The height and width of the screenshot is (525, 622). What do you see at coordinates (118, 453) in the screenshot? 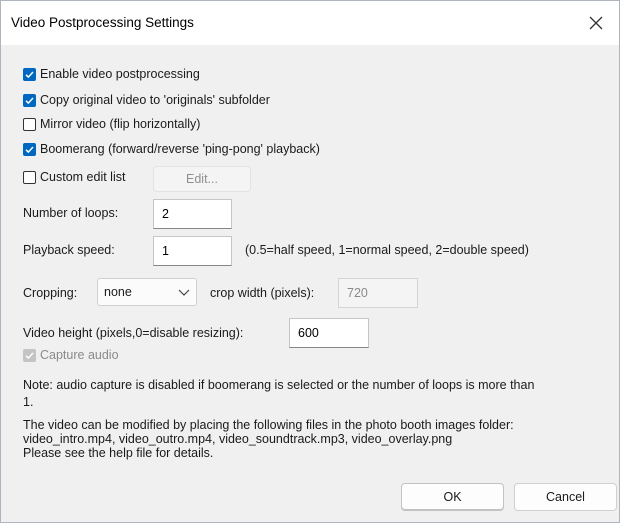
I see `files-note-line3: Please see the help file for details.` at bounding box center [118, 453].